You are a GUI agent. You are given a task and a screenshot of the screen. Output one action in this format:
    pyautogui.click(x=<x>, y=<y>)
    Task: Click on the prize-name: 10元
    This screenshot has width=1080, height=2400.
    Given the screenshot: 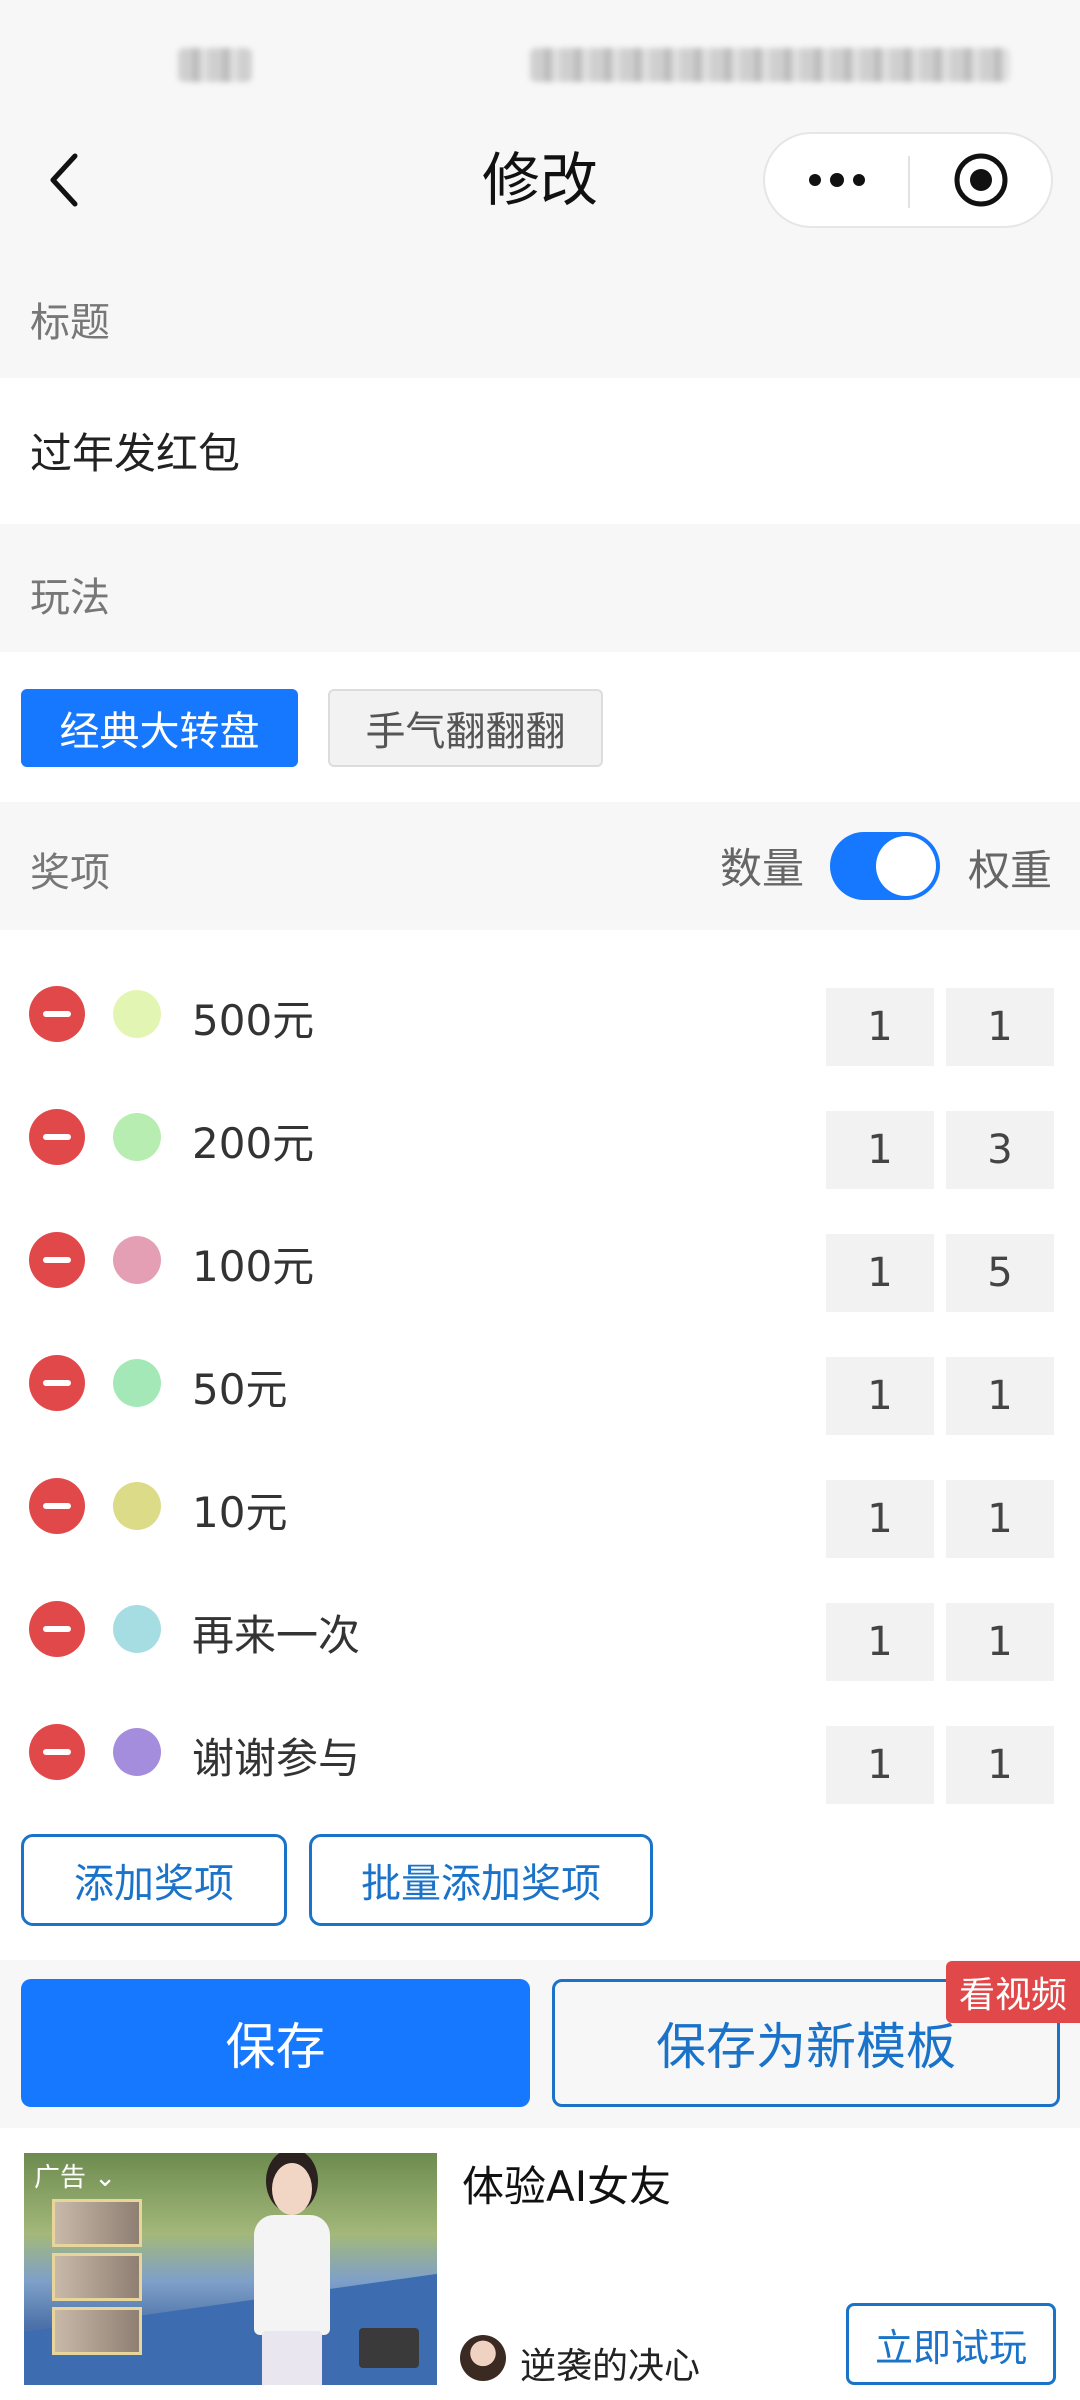 What is the action you would take?
    pyautogui.click(x=239, y=1509)
    